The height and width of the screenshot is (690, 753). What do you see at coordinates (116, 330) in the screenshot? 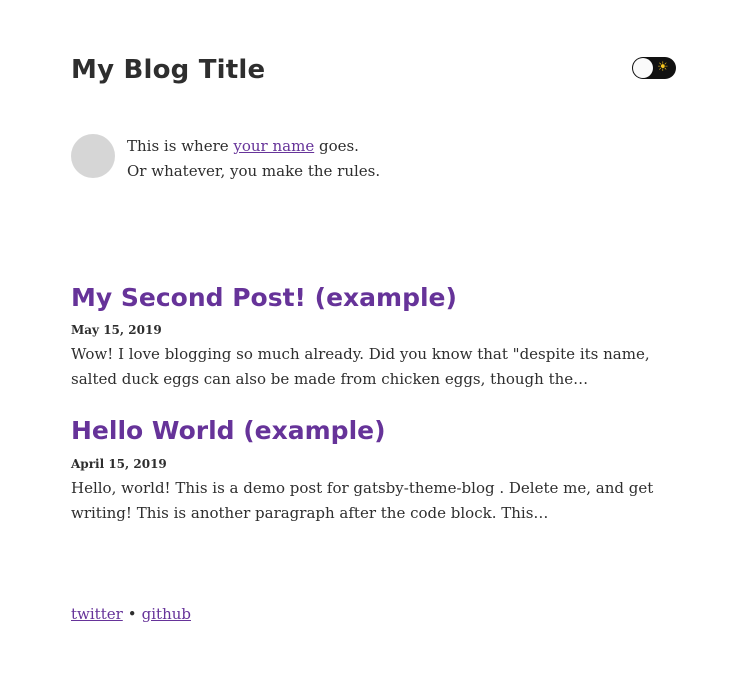
I see `post-date: May 15, 2019` at bounding box center [116, 330].